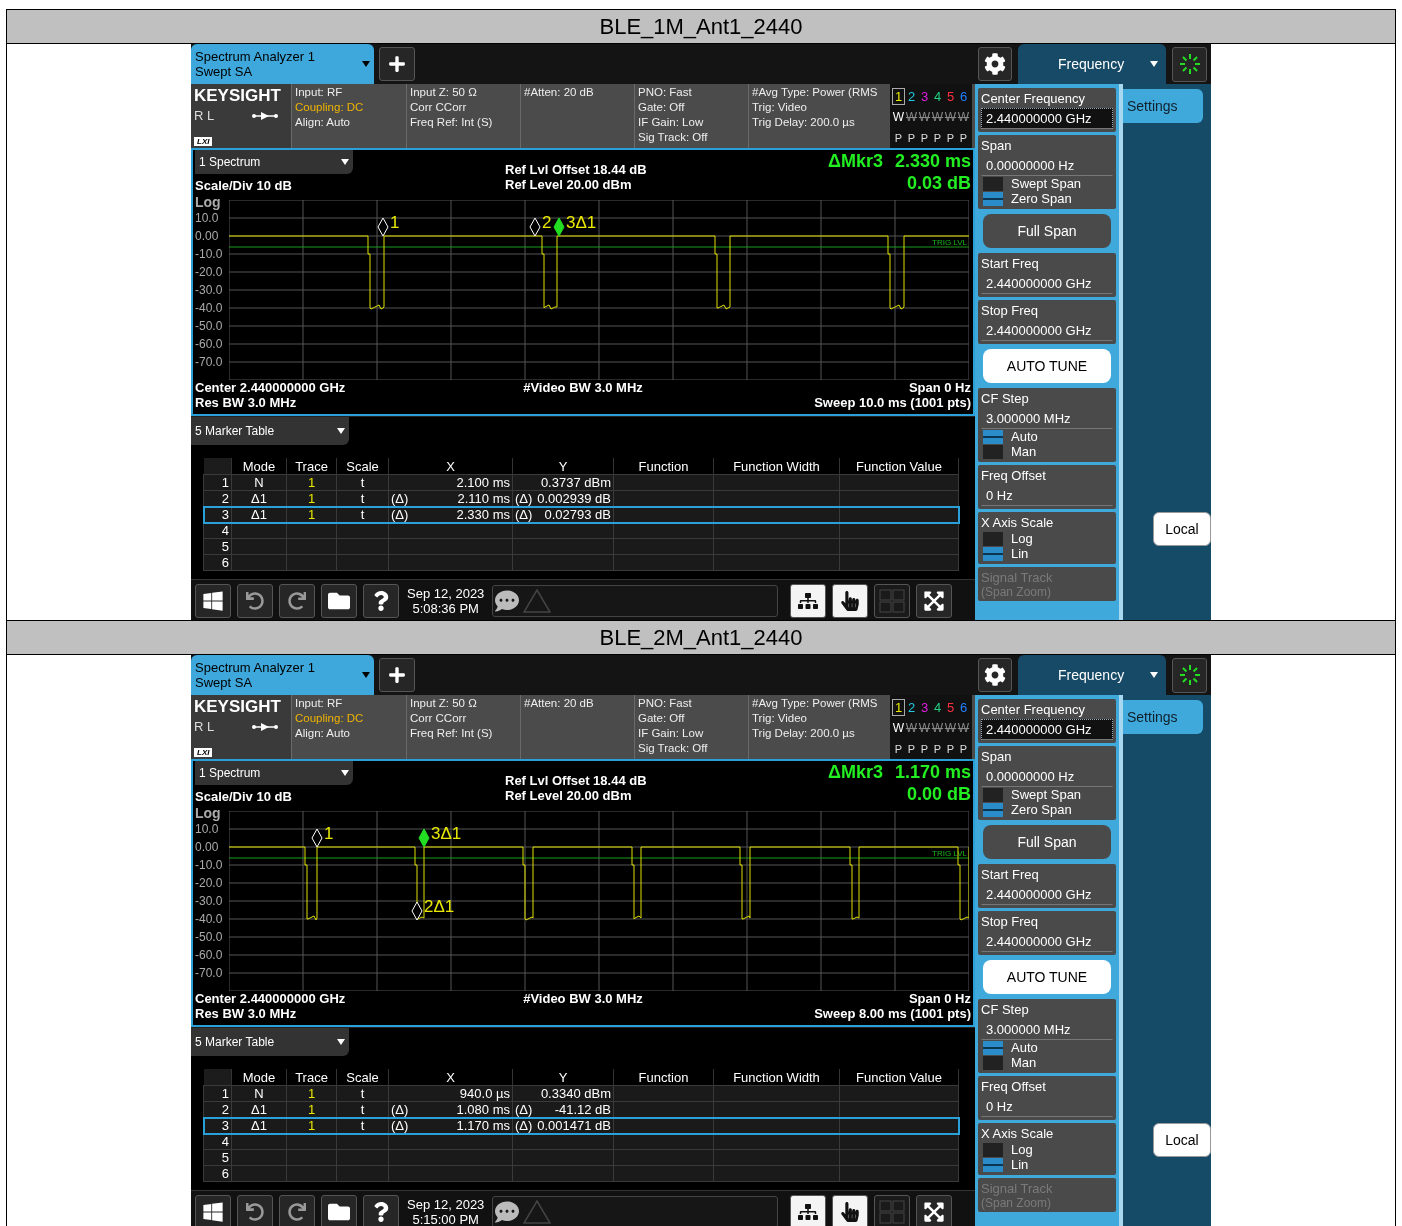 This screenshot has height=1226, width=1402. Describe the element at coordinates (815, 703) in the screenshot. I see `setting-text: #Avg Type: Power (RMS` at that location.